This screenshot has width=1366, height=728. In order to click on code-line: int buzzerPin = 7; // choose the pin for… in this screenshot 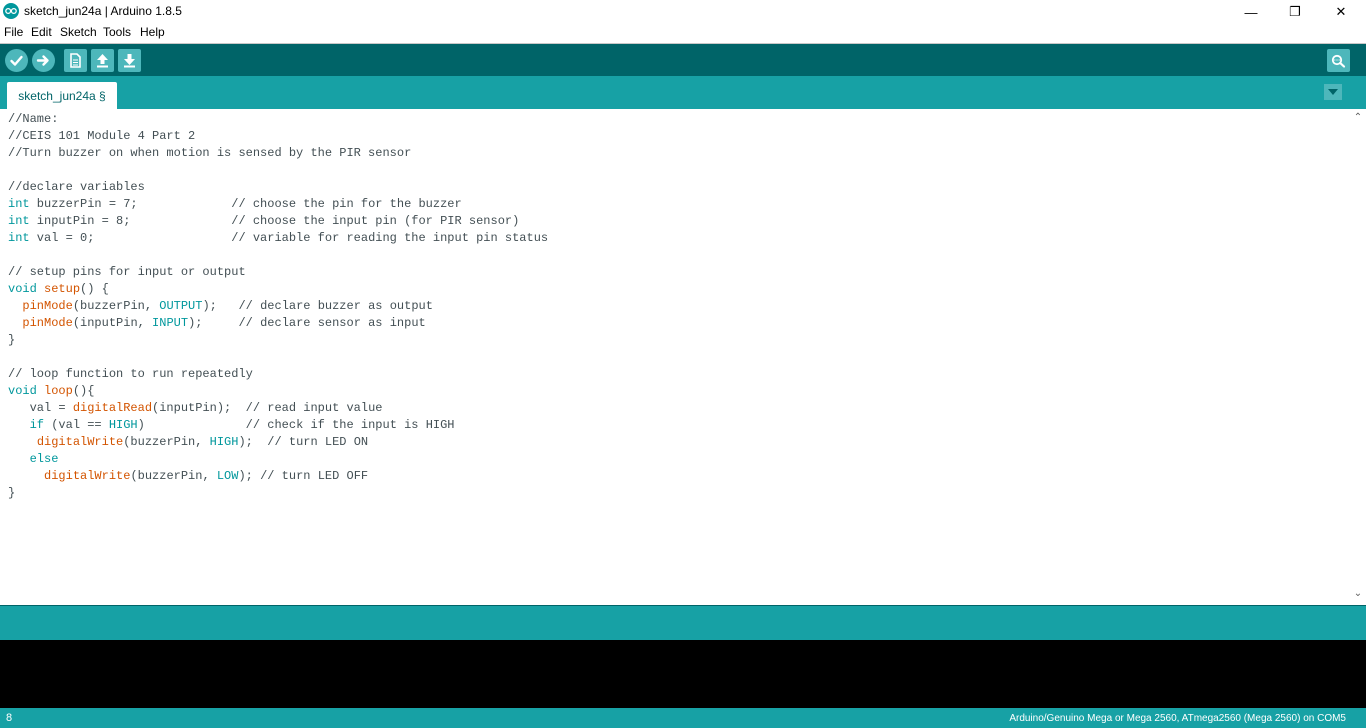, I will do `click(235, 204)`.